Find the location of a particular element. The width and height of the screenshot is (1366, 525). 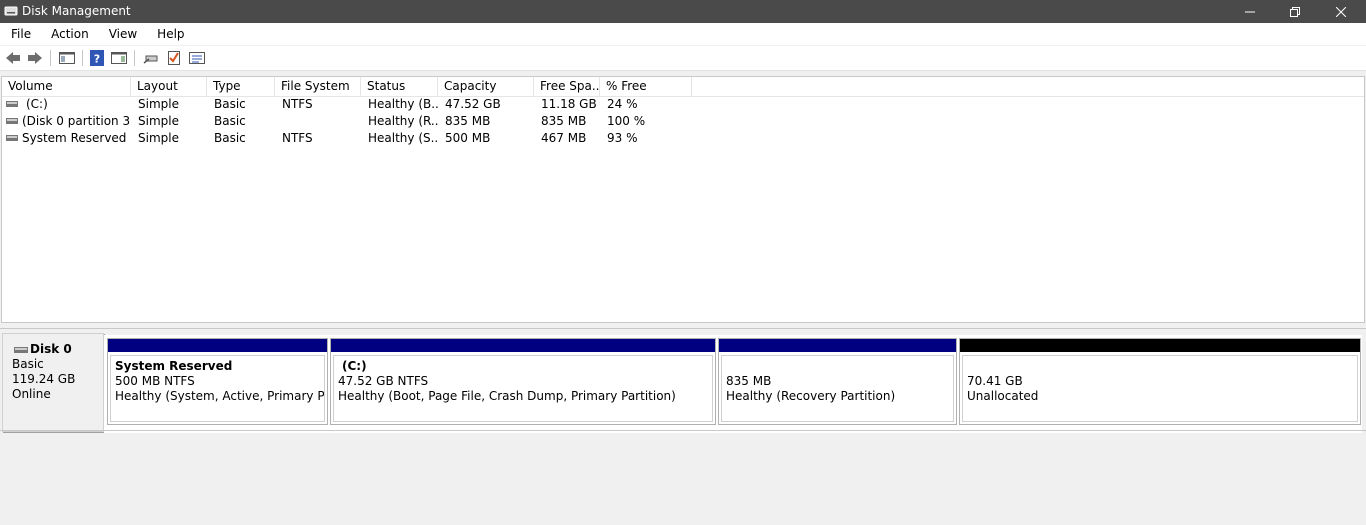

list-view-button is located at coordinates (197, 58).